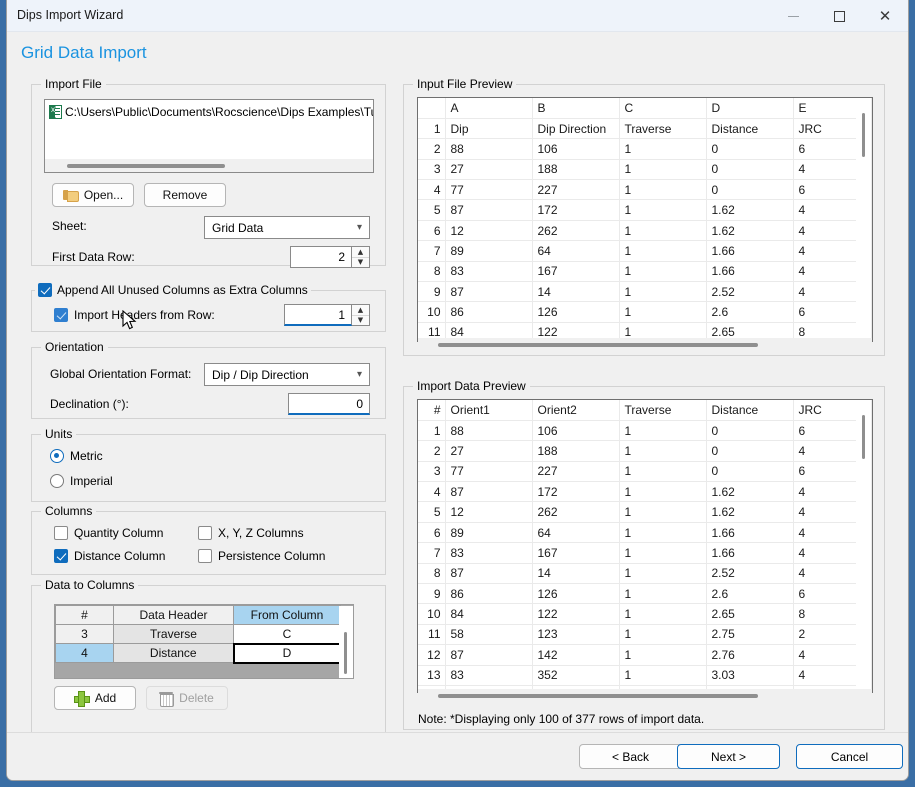 The width and height of the screenshot is (915, 787). I want to click on cell-orient2: 14, so click(576, 574).